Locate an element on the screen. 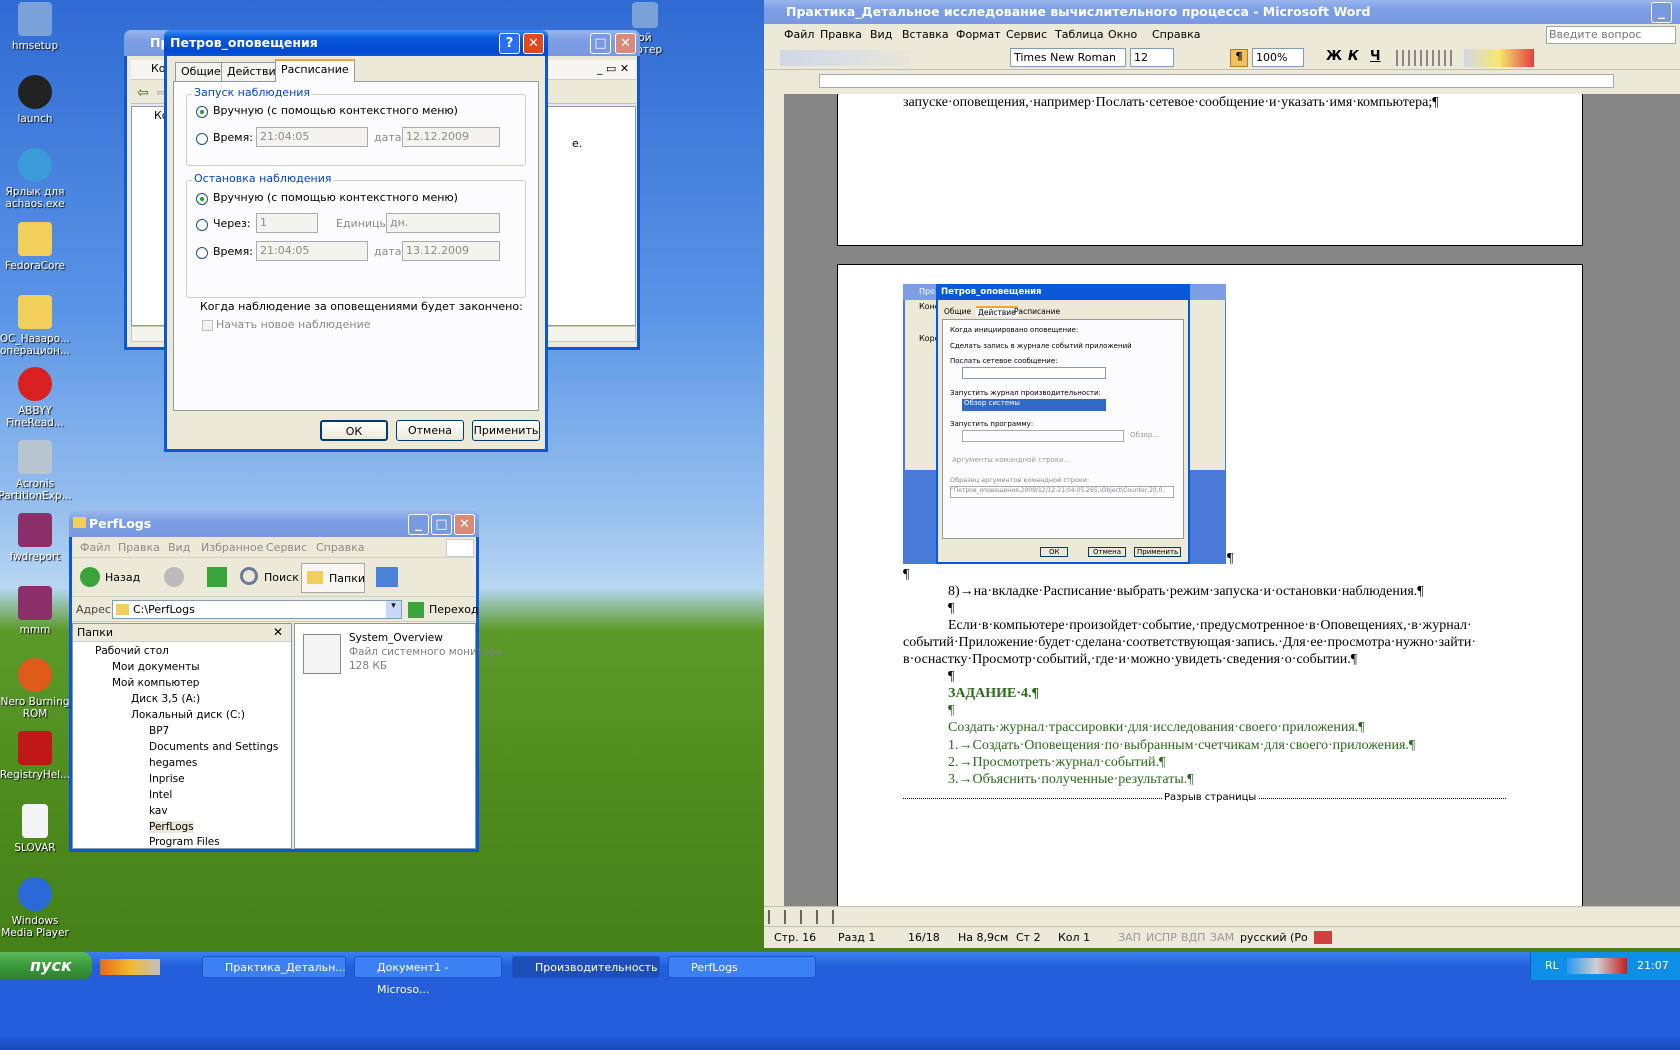 Image resolution: width=1680 pixels, height=1050 pixels. up-folder-icon is located at coordinates (217, 577).